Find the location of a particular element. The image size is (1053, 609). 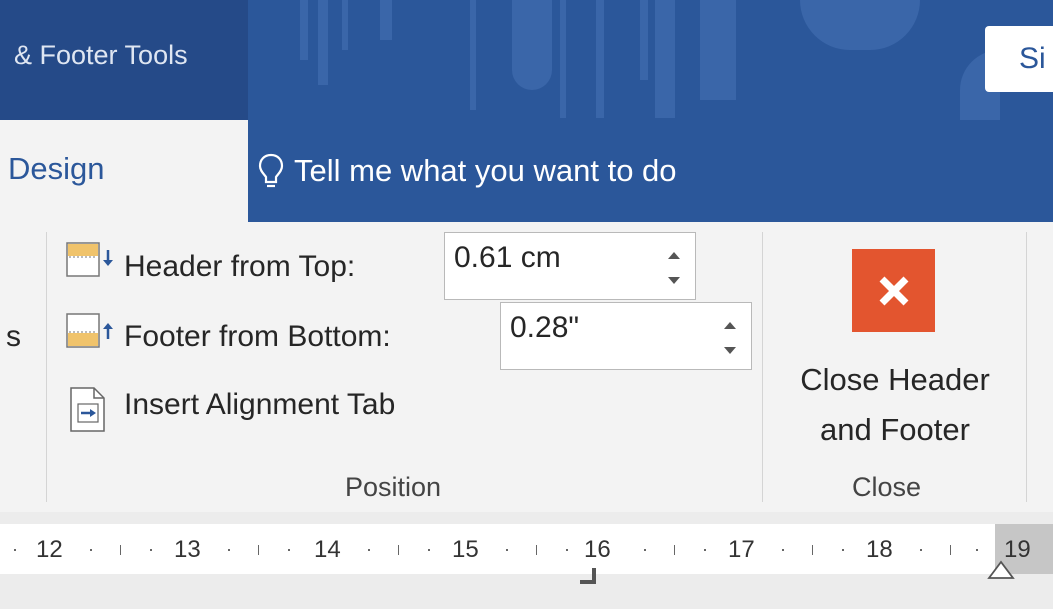

tell-me-search: Tell me what you want to do is located at coordinates (467, 171).